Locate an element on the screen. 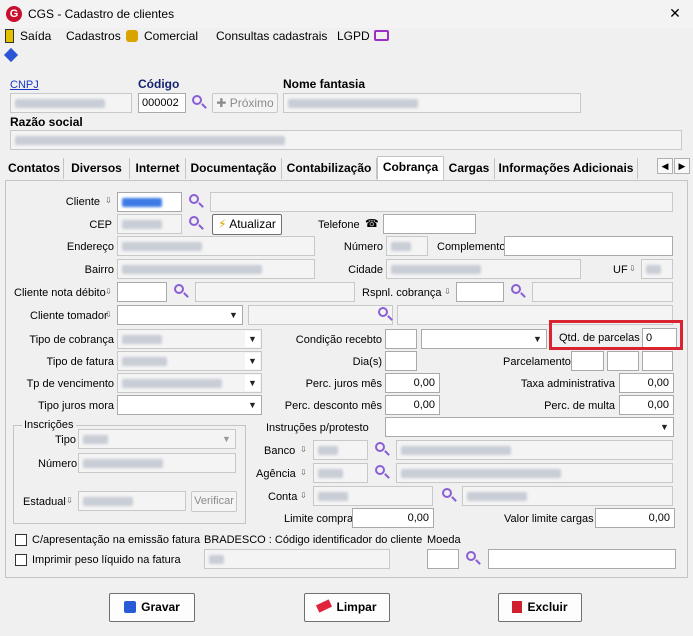  tp-vencimento-select: ▼ is located at coordinates (189, 383).